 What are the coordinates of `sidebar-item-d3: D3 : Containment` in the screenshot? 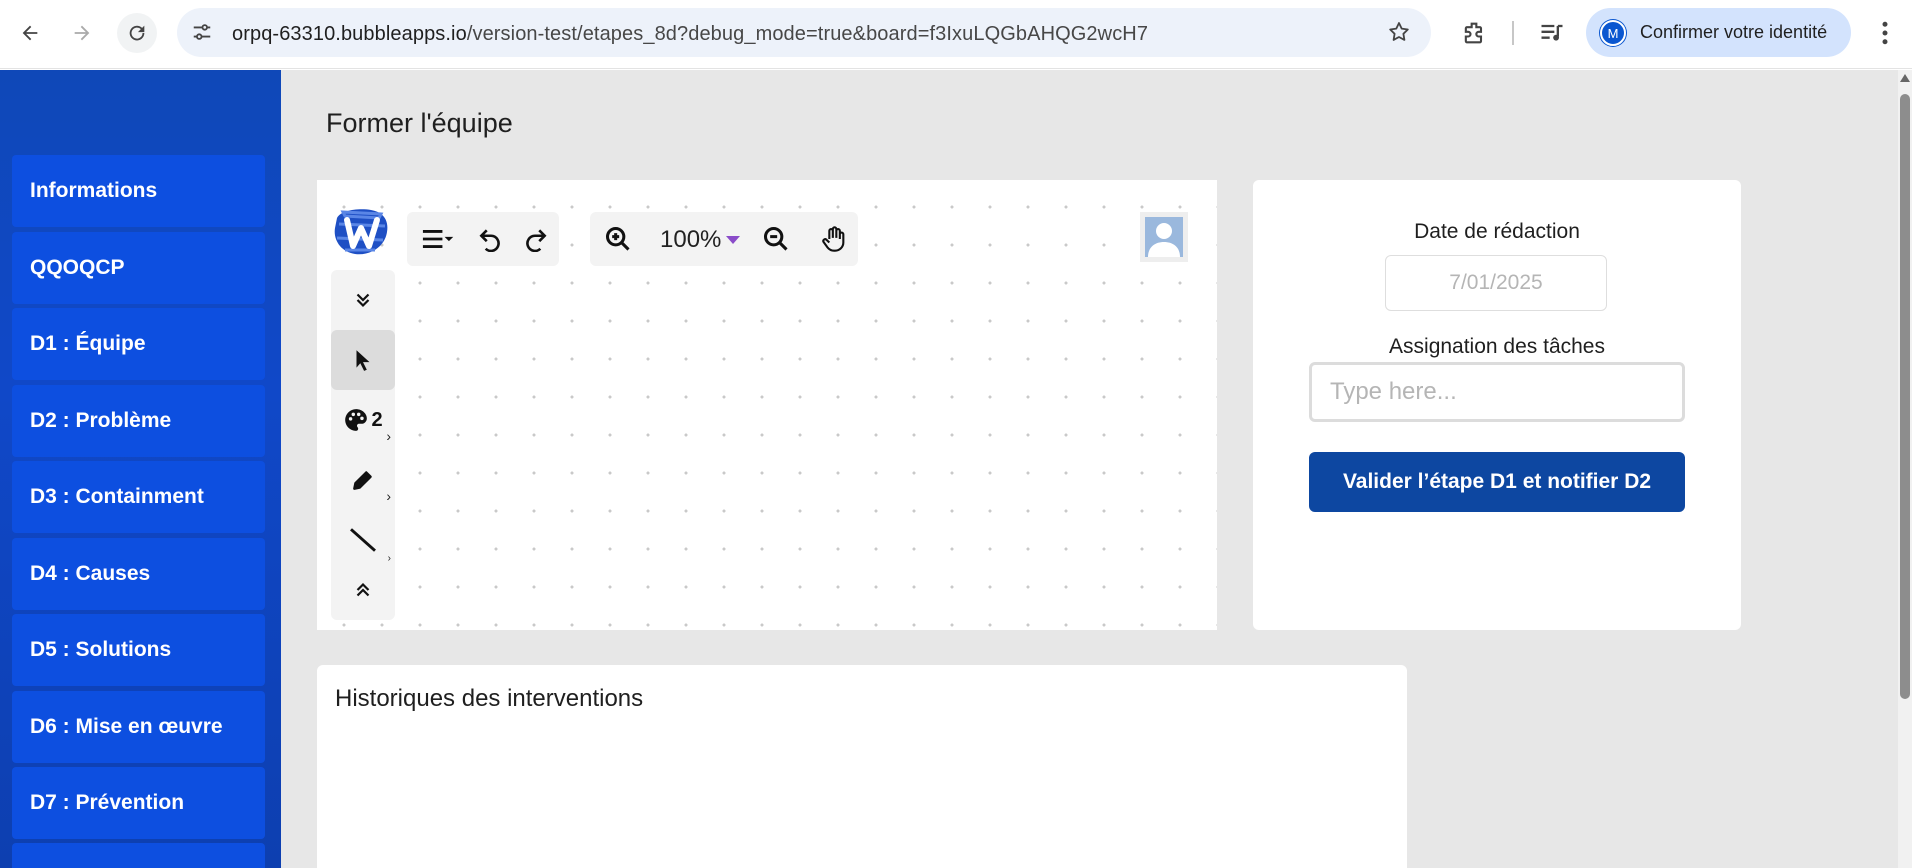 It's located at (138, 497).